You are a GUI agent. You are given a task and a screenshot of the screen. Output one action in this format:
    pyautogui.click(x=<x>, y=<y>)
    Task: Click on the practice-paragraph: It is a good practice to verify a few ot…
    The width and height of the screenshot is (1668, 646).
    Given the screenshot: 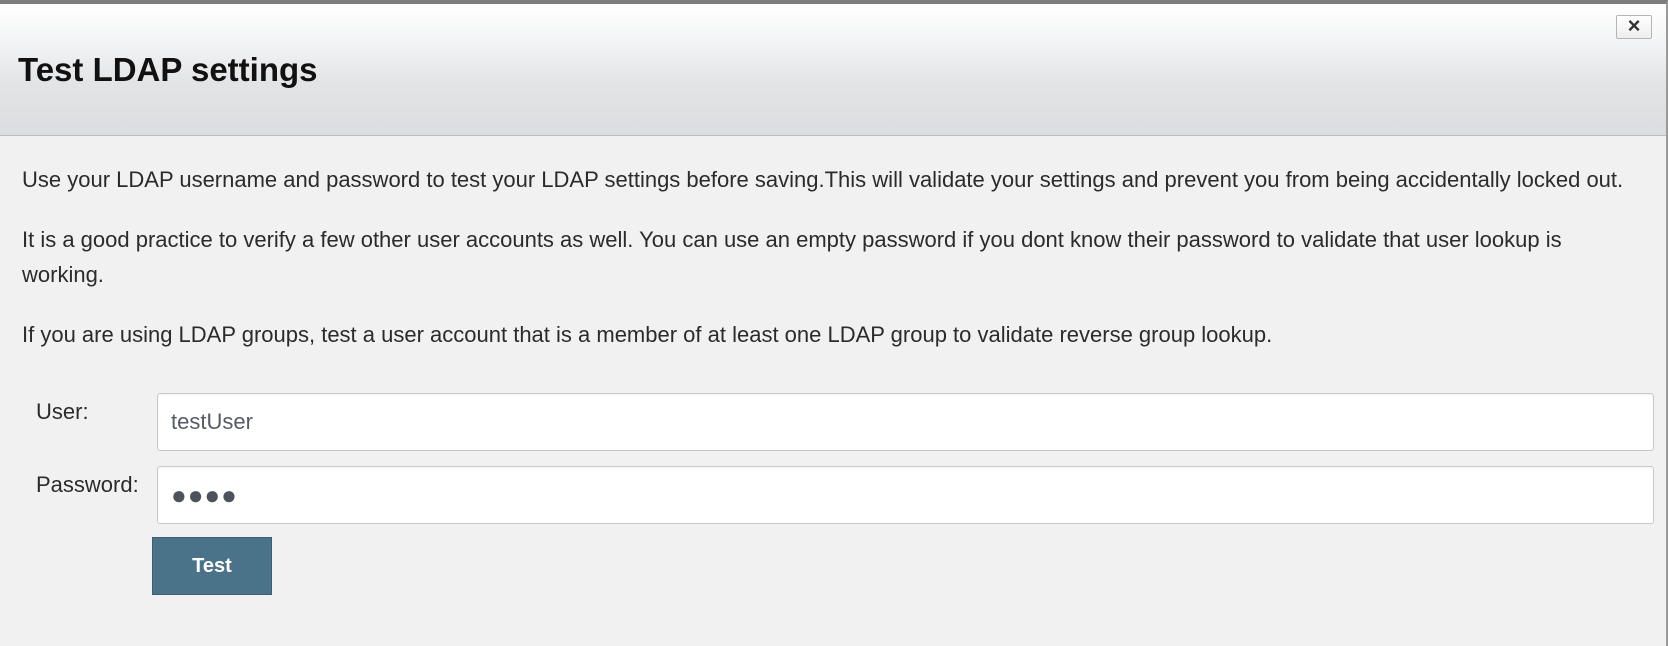 What is the action you would take?
    pyautogui.click(x=792, y=257)
    